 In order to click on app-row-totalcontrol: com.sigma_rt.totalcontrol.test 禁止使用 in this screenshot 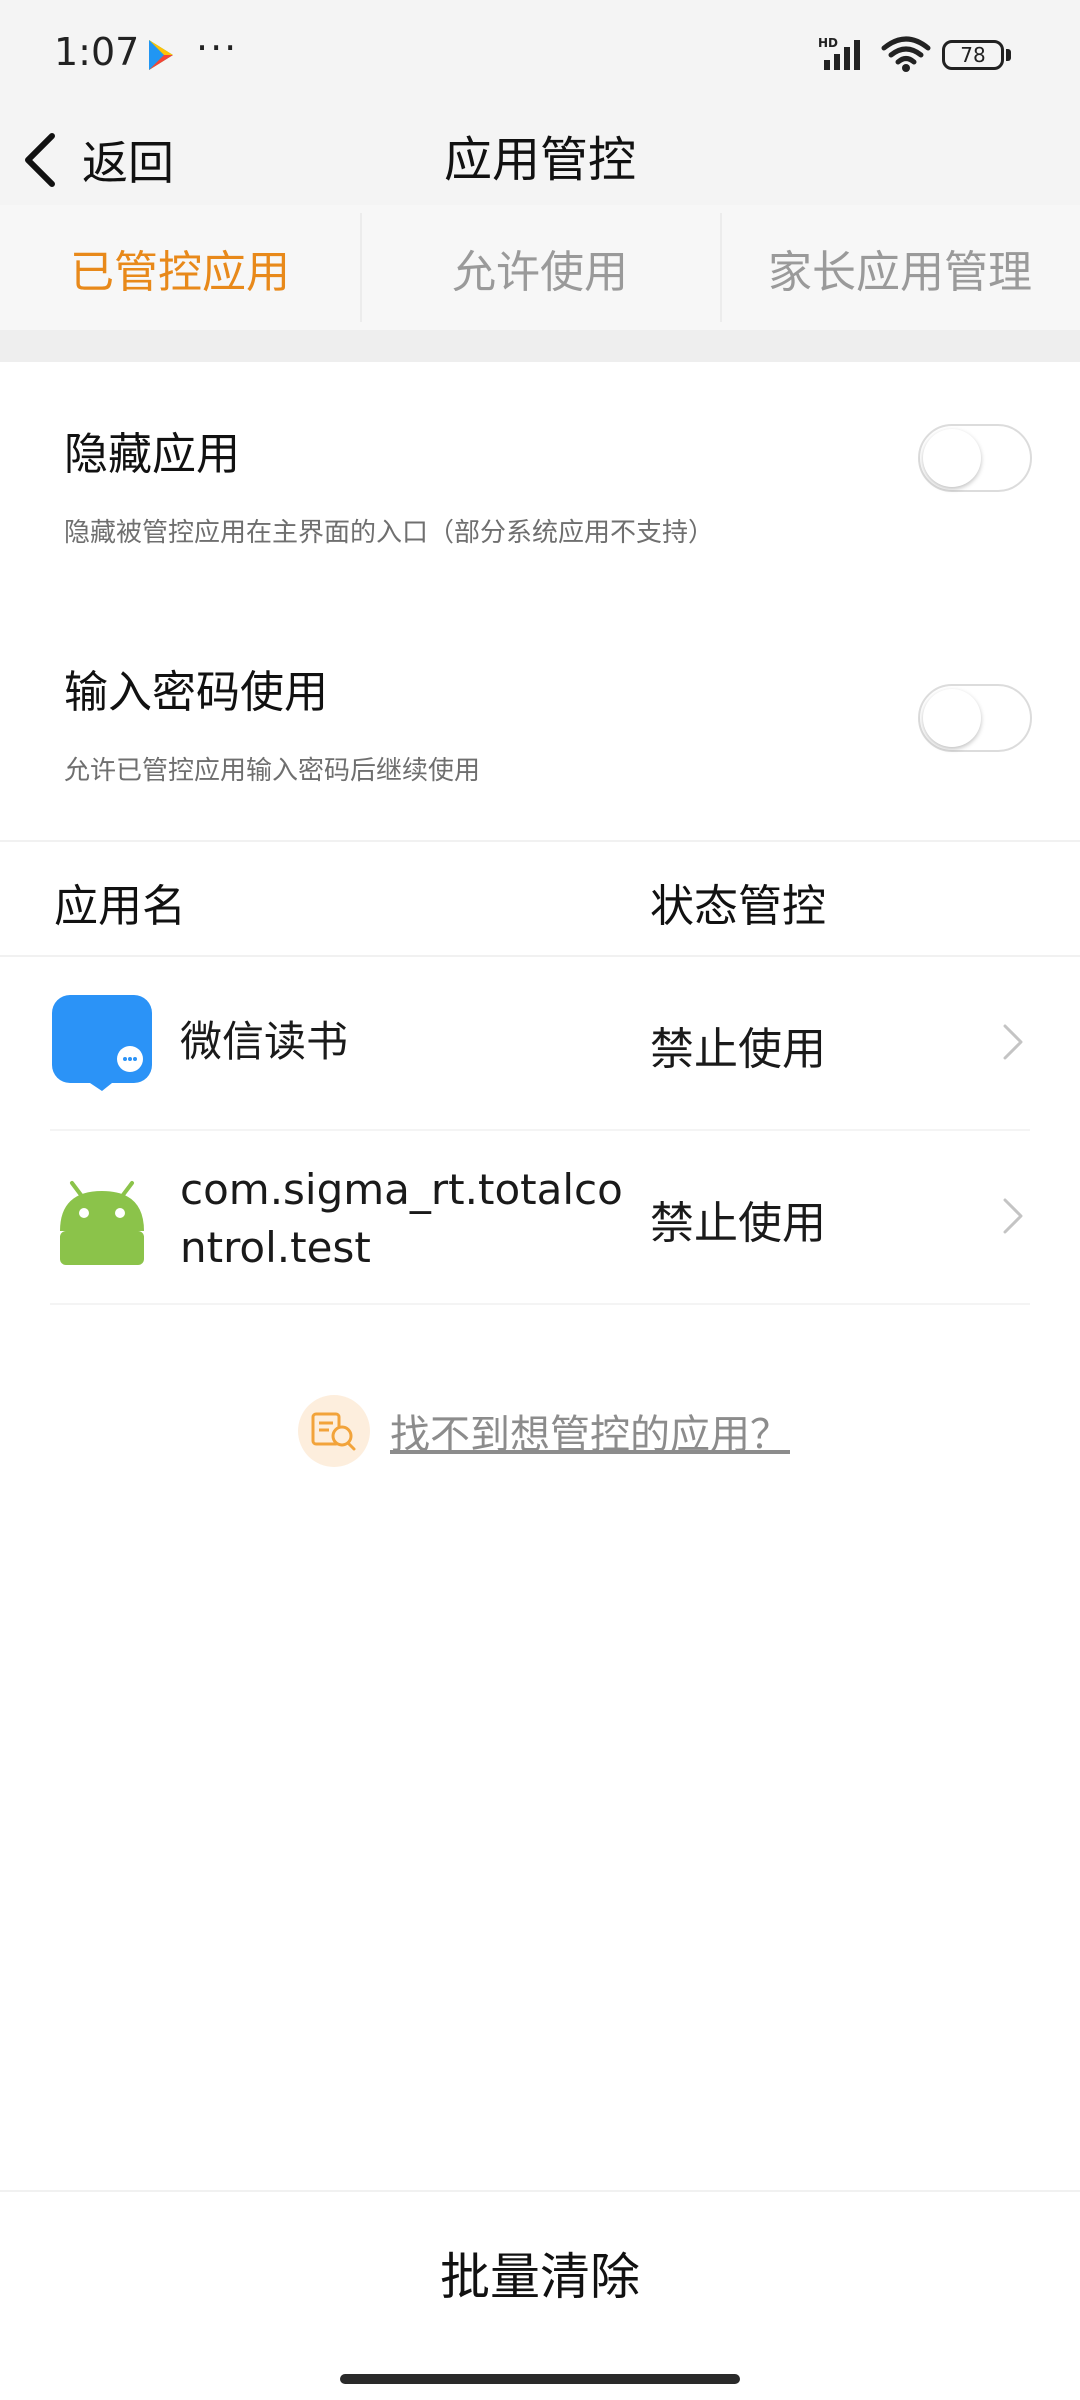, I will do `click(540, 1217)`.